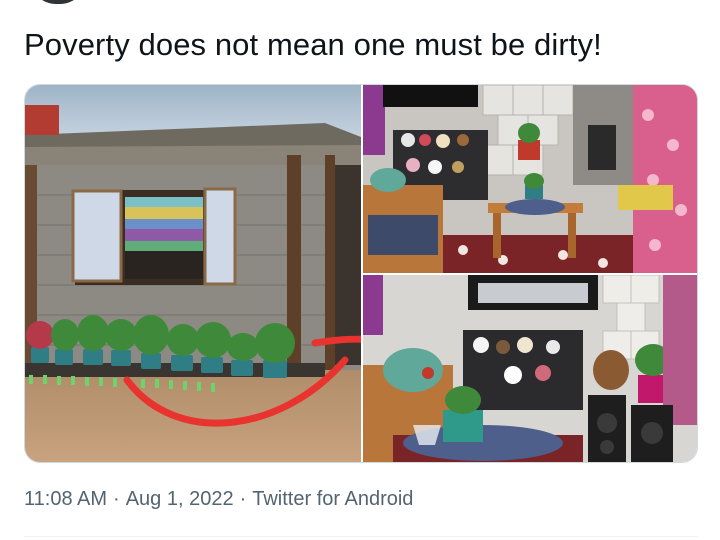 This screenshot has height=540, width=720. Describe the element at coordinates (313, 44) in the screenshot. I see `tweet-text: Poverty does not mean one must be dirty!` at that location.